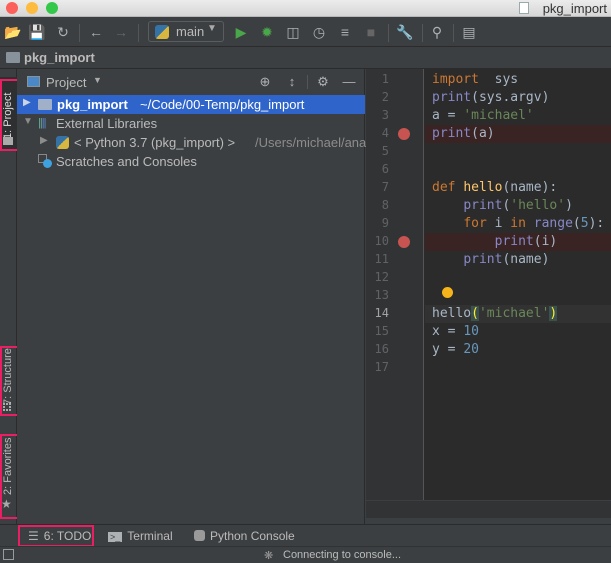  I want to click on code-token: import, so click(455, 79).